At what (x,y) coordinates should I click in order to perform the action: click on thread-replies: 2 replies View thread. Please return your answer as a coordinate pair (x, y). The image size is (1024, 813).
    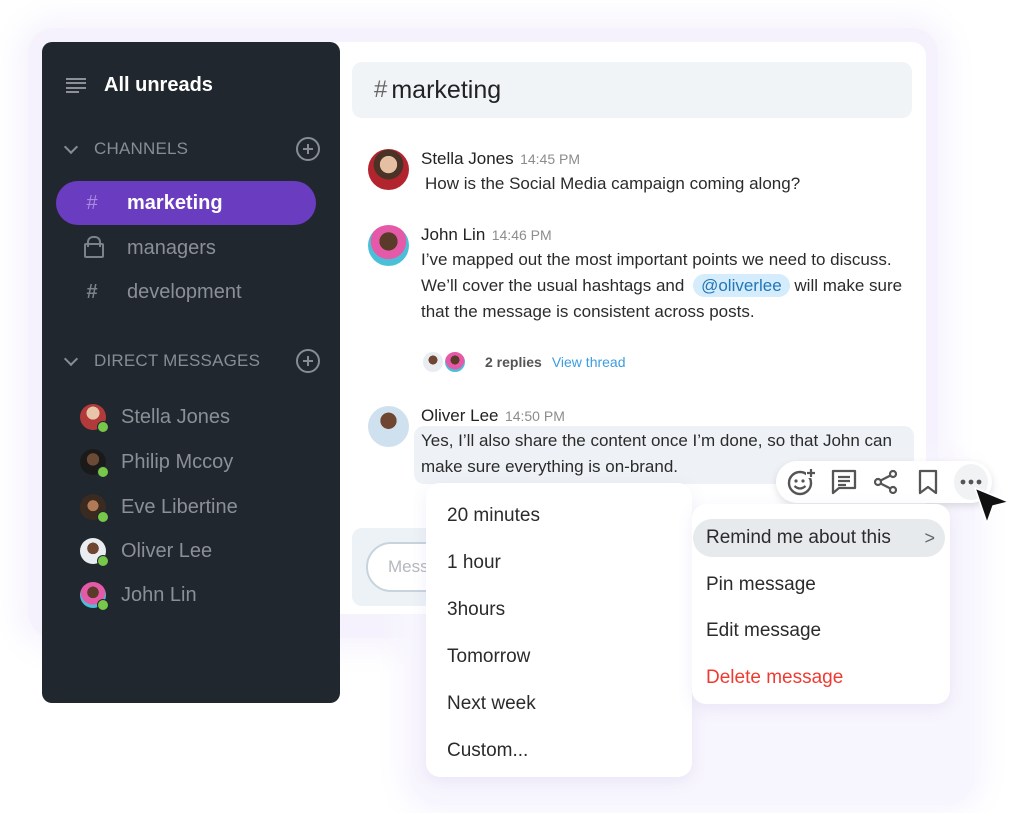
    Looking at the image, I should click on (523, 362).